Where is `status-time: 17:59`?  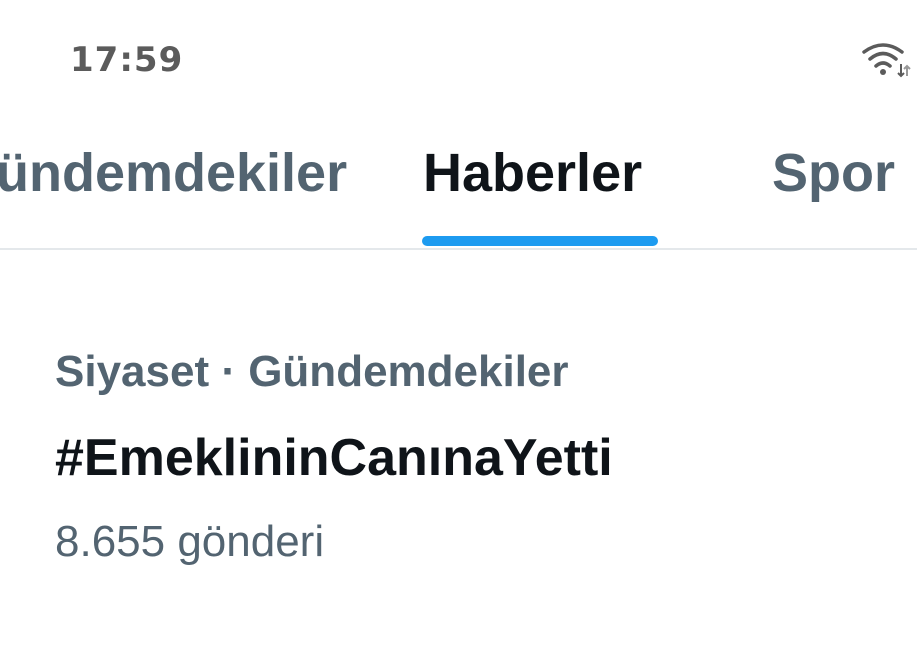
status-time: 17:59 is located at coordinates (127, 60).